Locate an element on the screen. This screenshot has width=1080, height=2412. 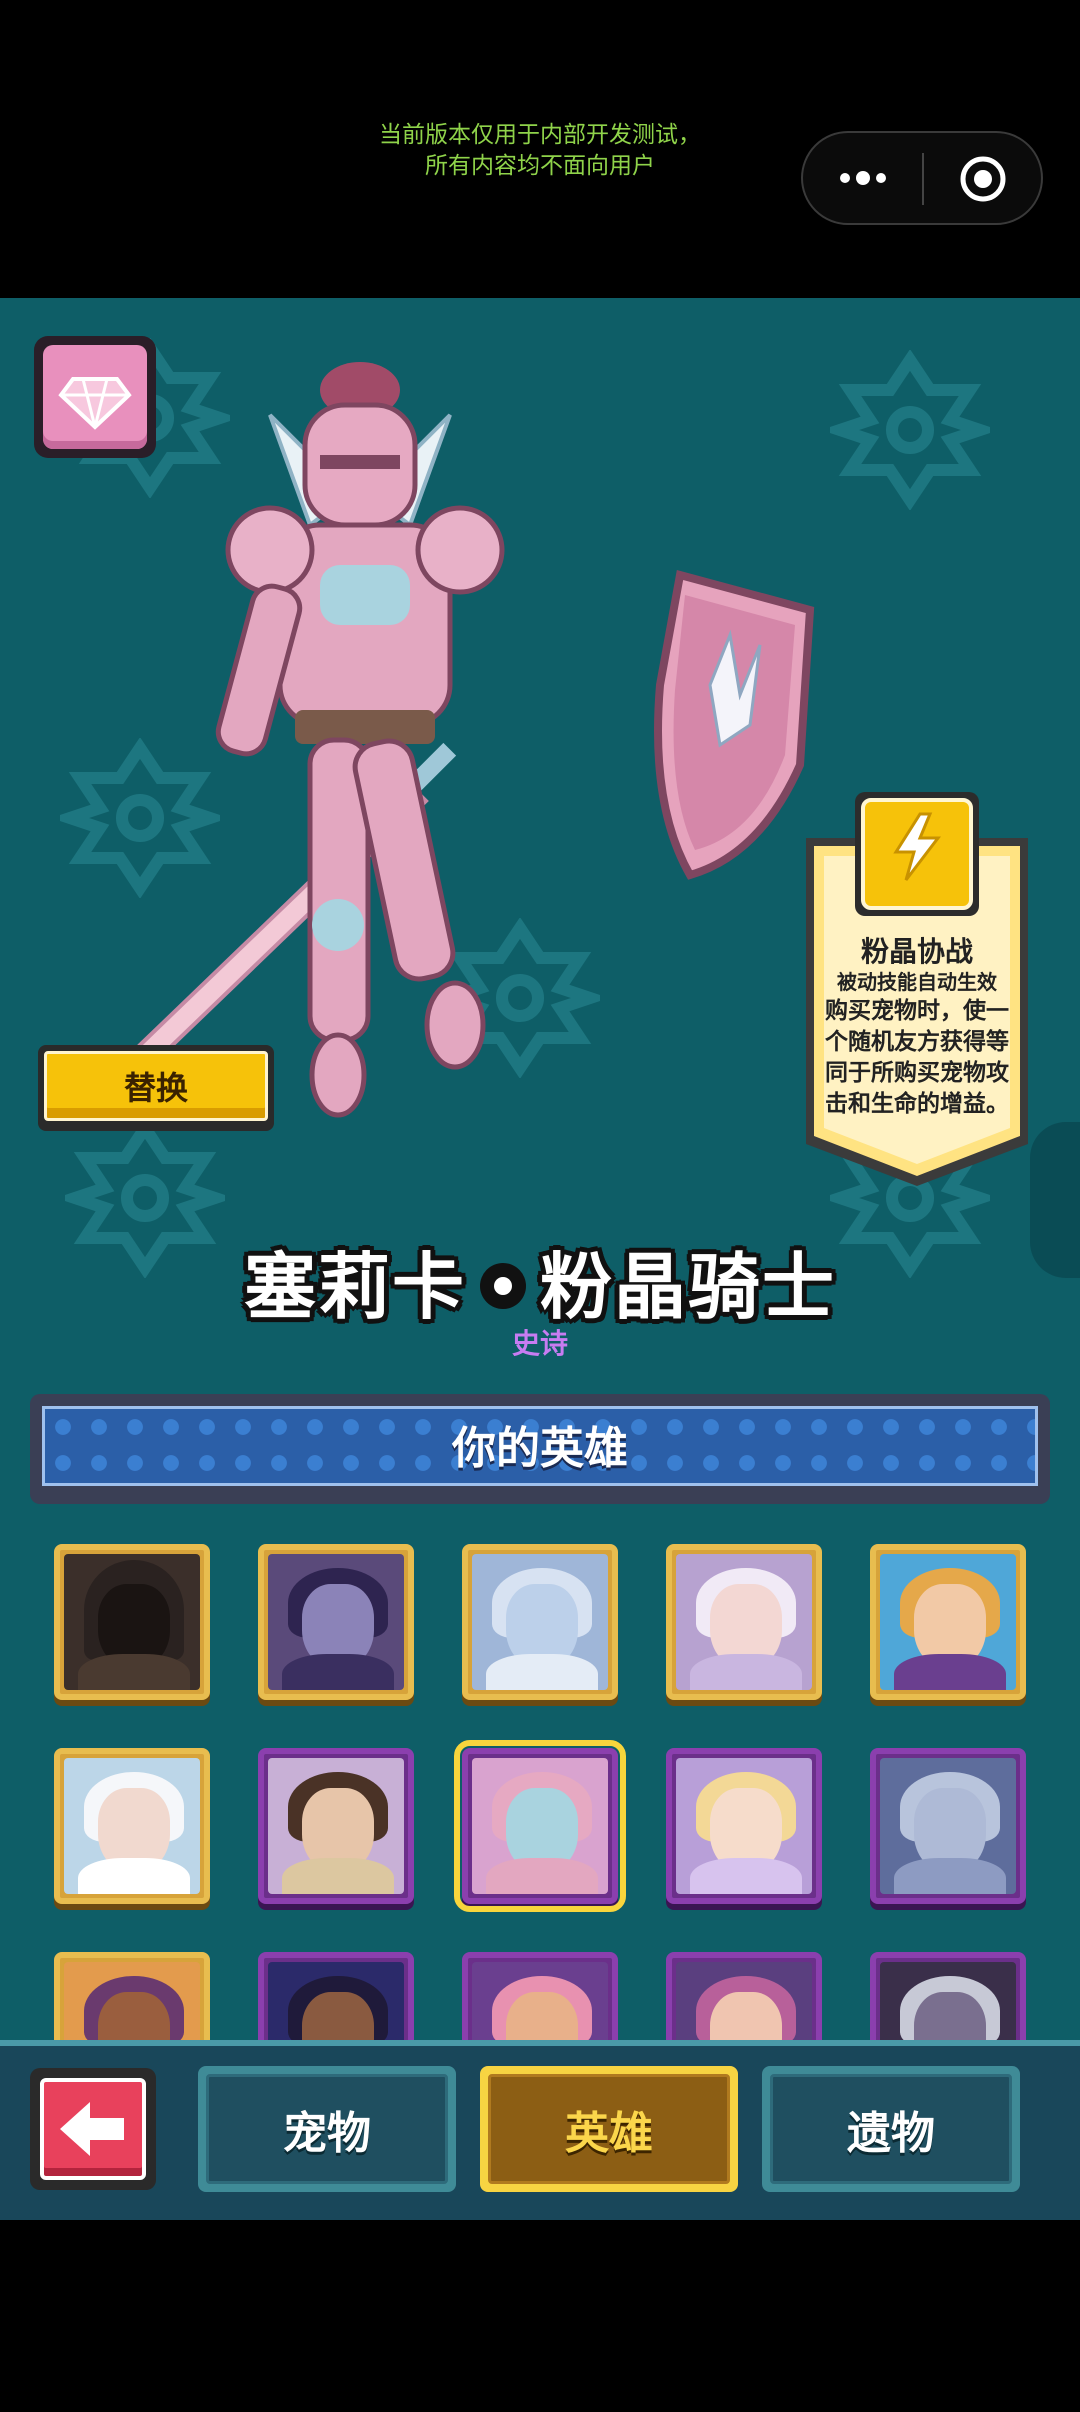
tab-pets: 宠物 is located at coordinates (327, 2129).